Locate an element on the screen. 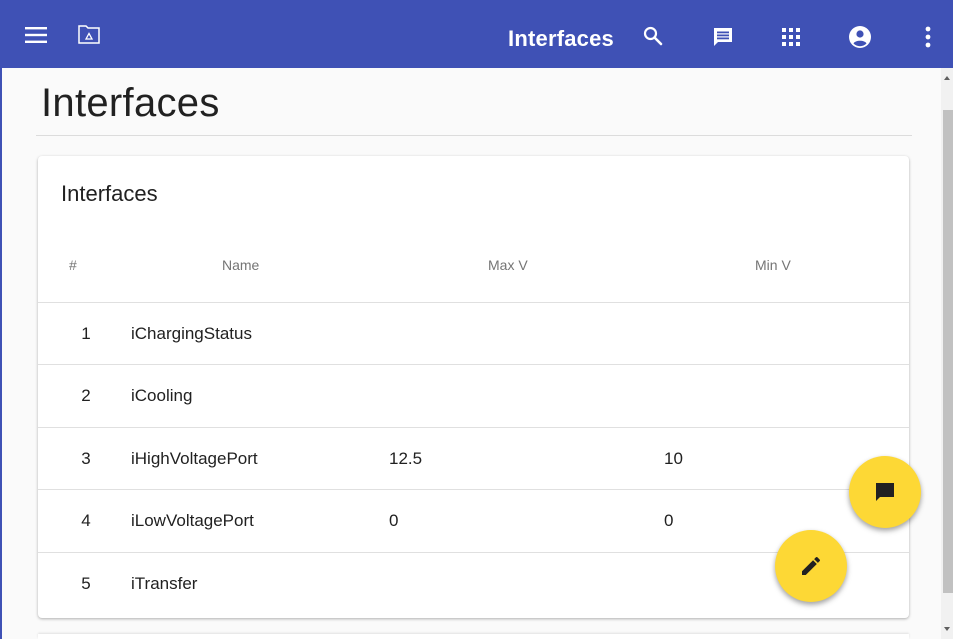 Image resolution: width=953 pixels, height=639 pixels. cell-number: 3 is located at coordinates (86, 458).